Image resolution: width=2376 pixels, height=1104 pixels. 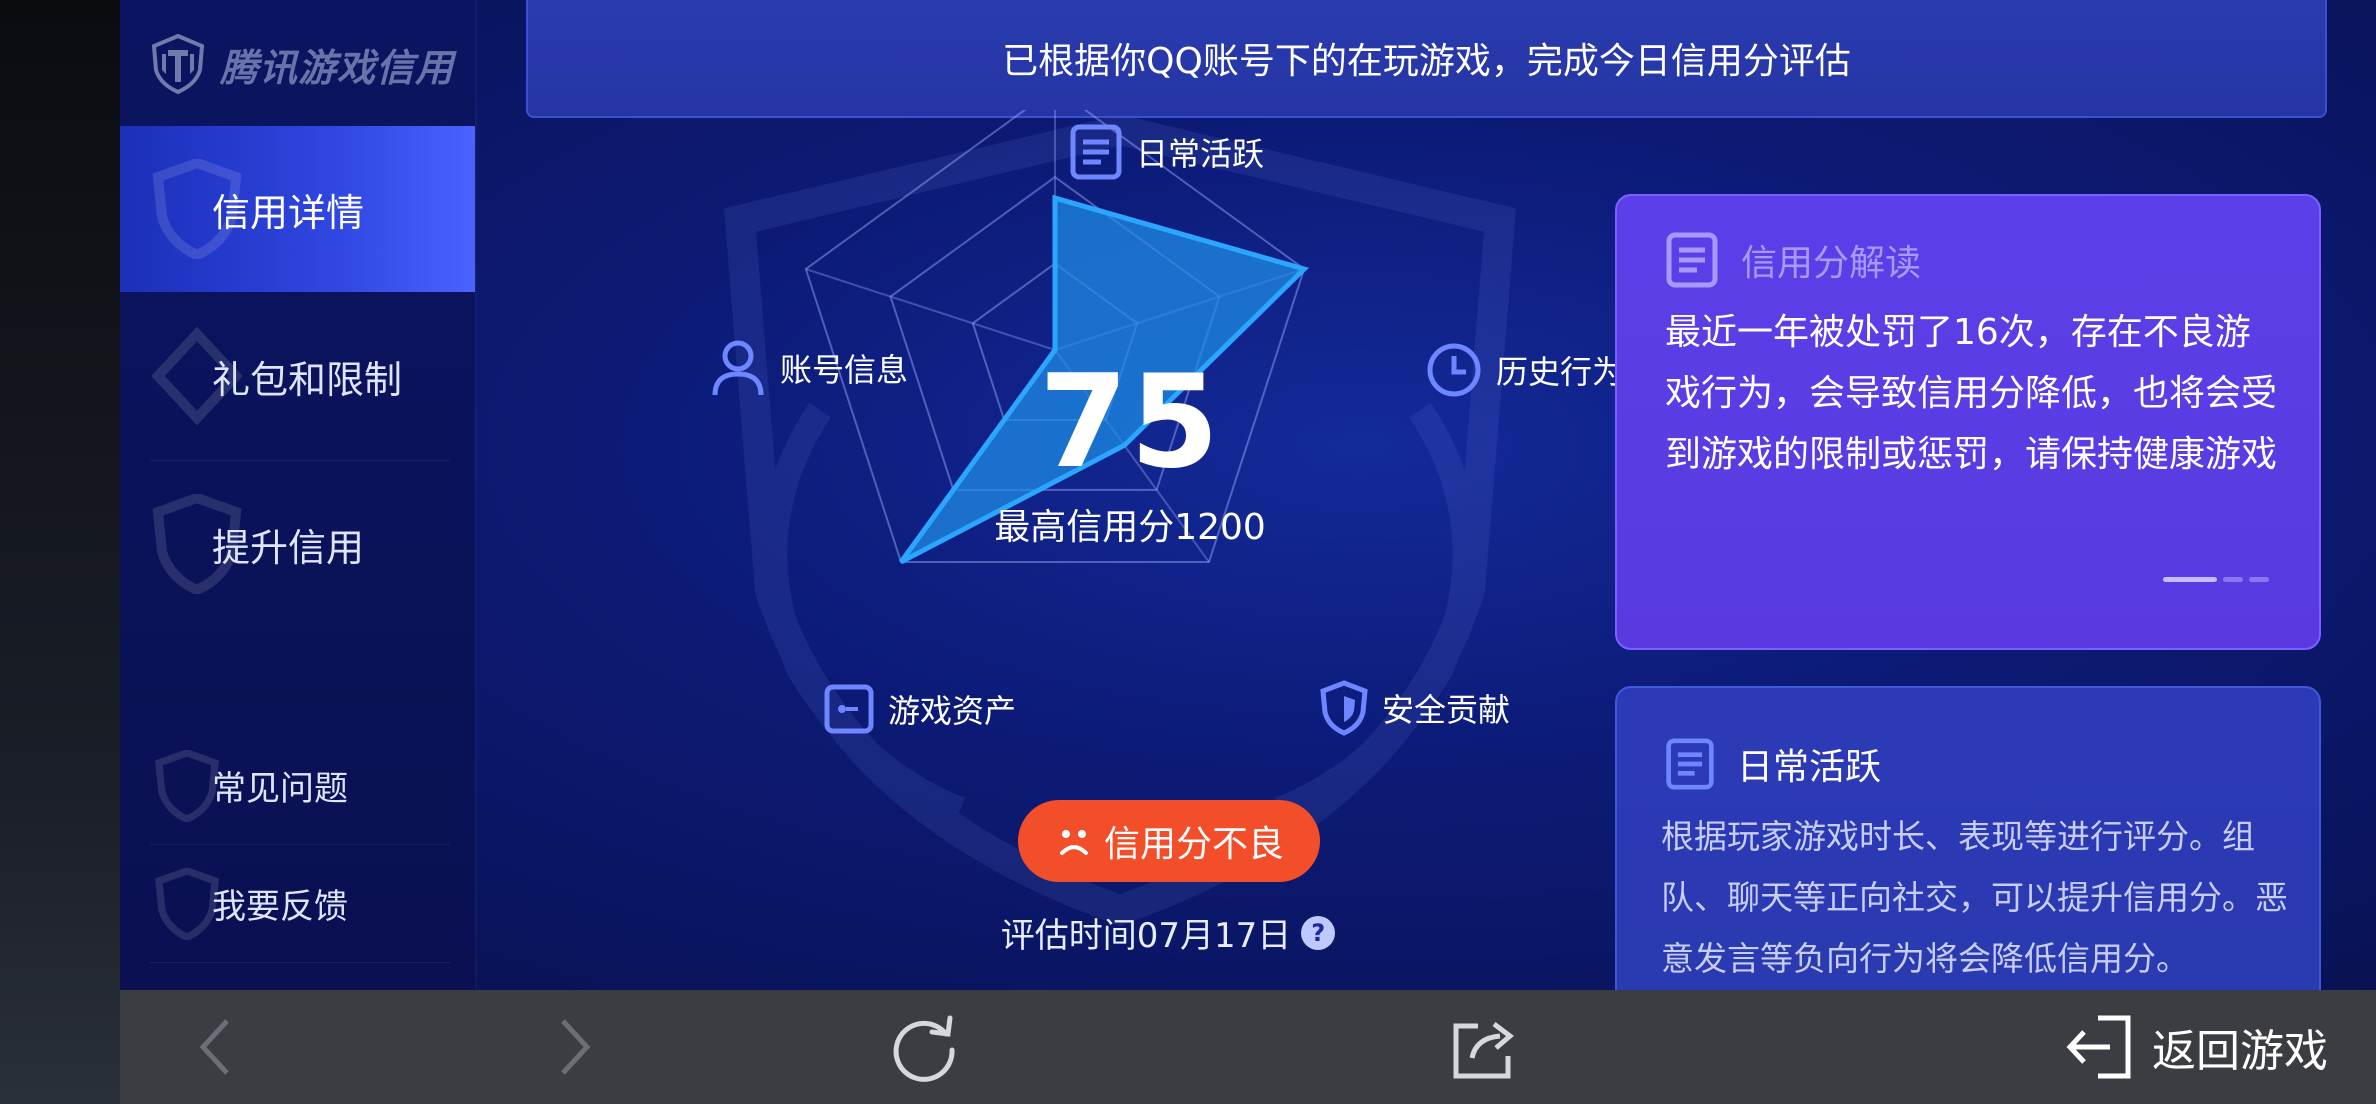 What do you see at coordinates (2098, 1047) in the screenshot?
I see `exit-icon` at bounding box center [2098, 1047].